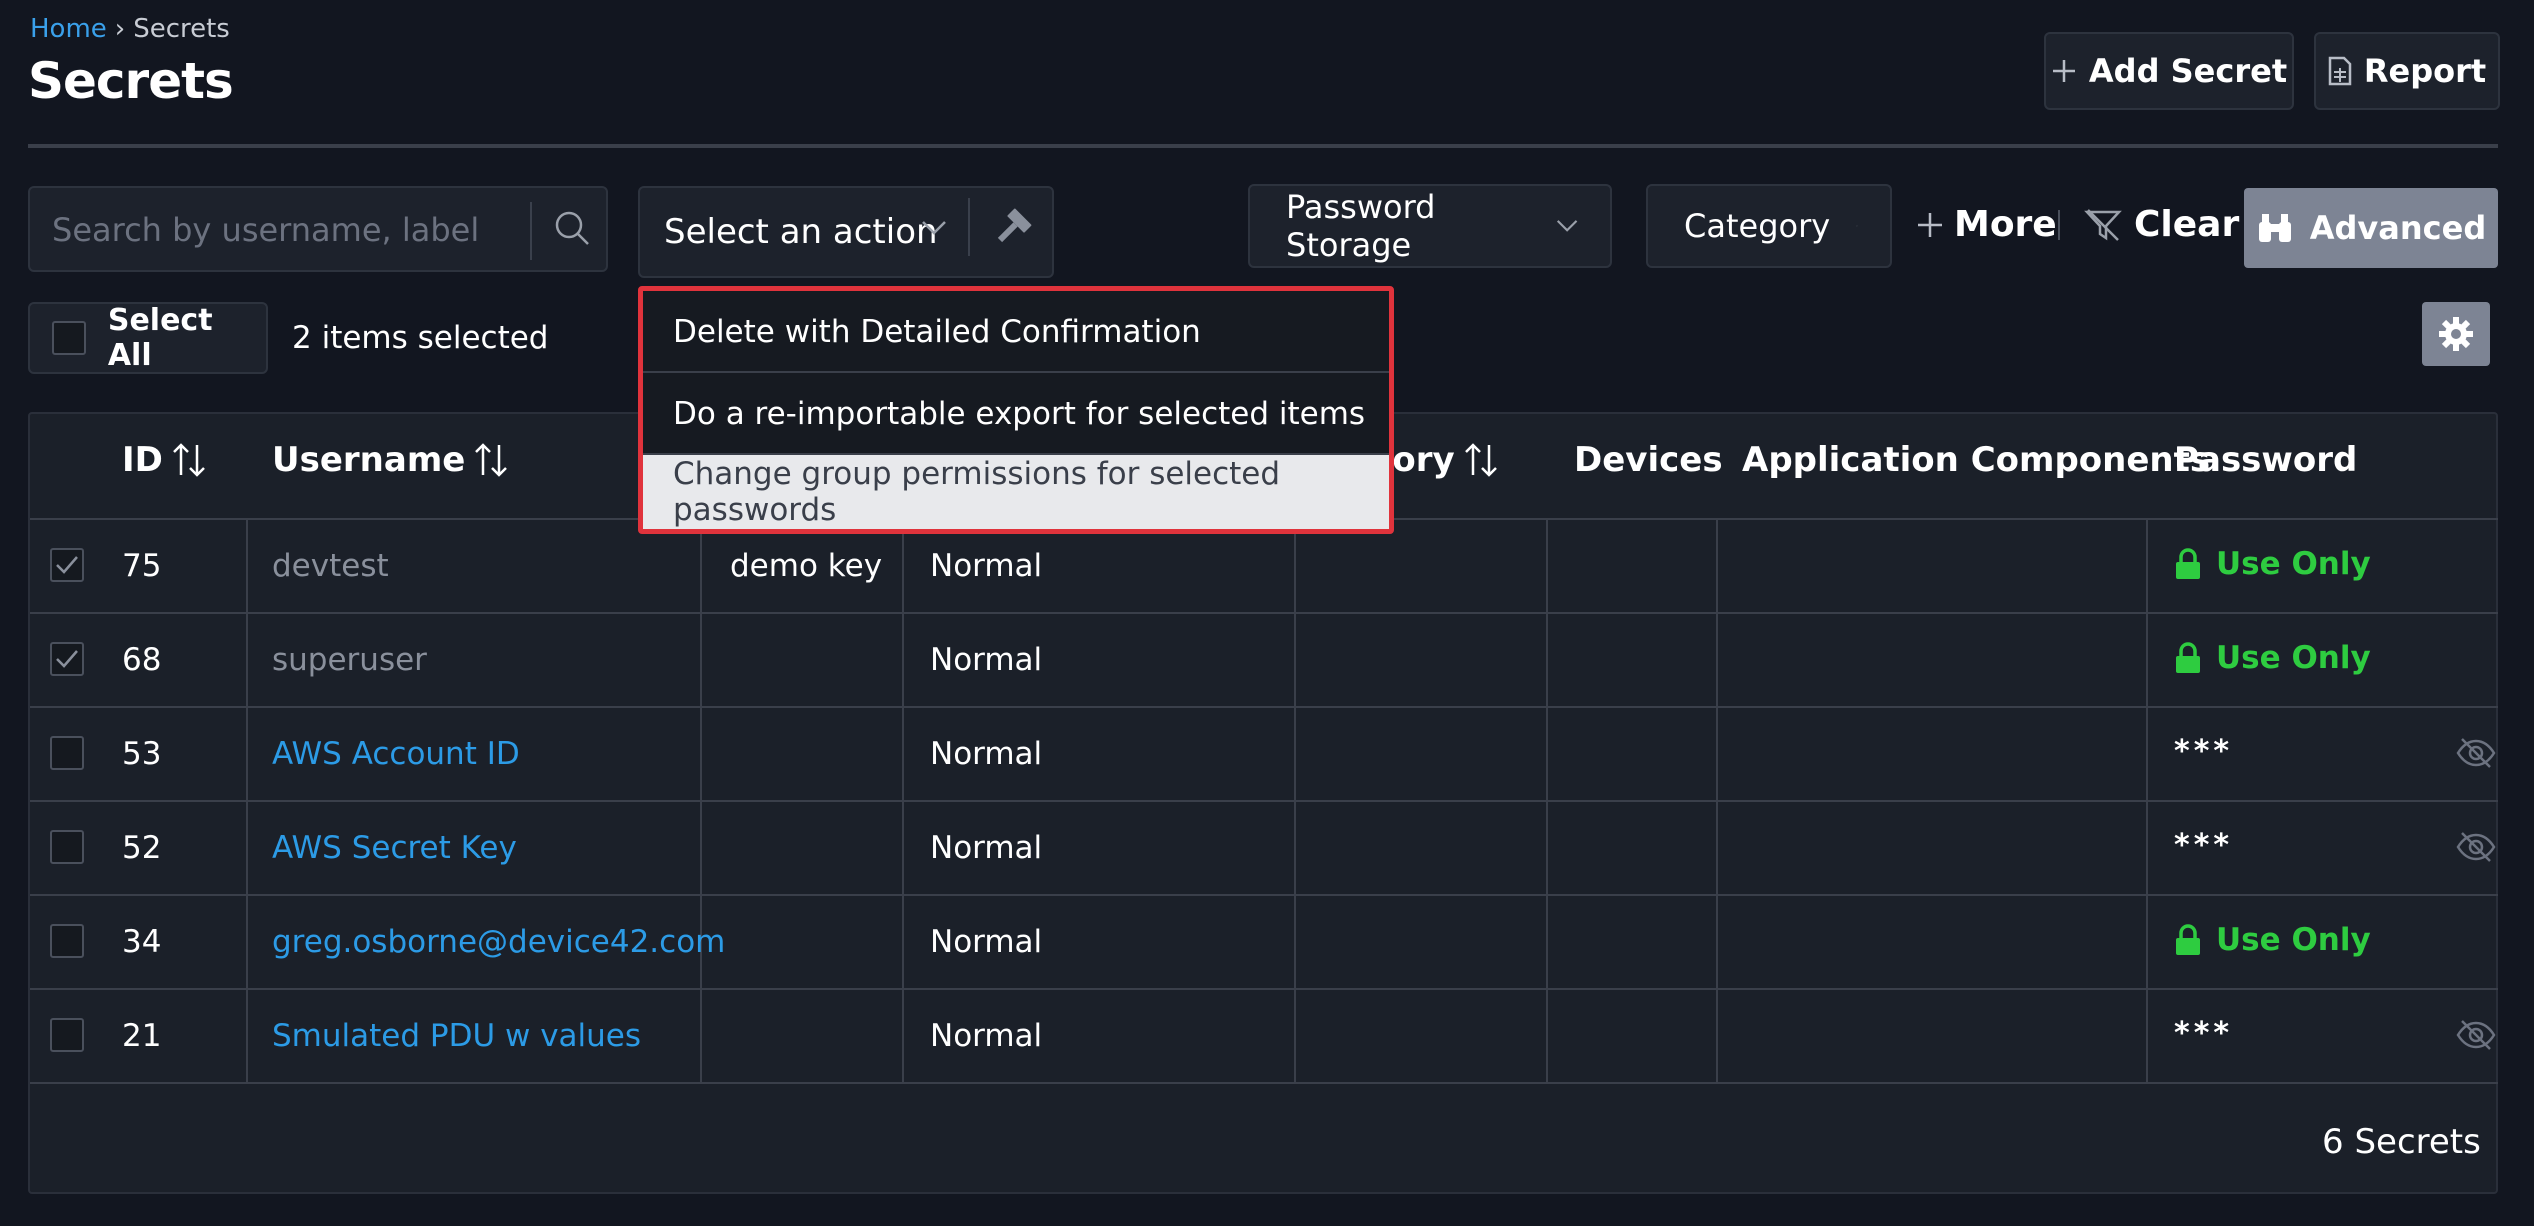 This screenshot has width=2534, height=1226. I want to click on binoculars-icon, so click(2274, 228).